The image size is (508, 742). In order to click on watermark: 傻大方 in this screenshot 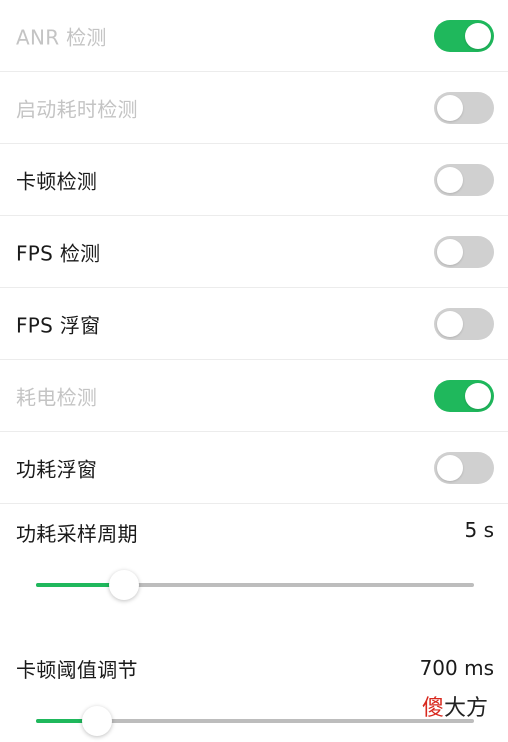, I will do `click(455, 706)`.